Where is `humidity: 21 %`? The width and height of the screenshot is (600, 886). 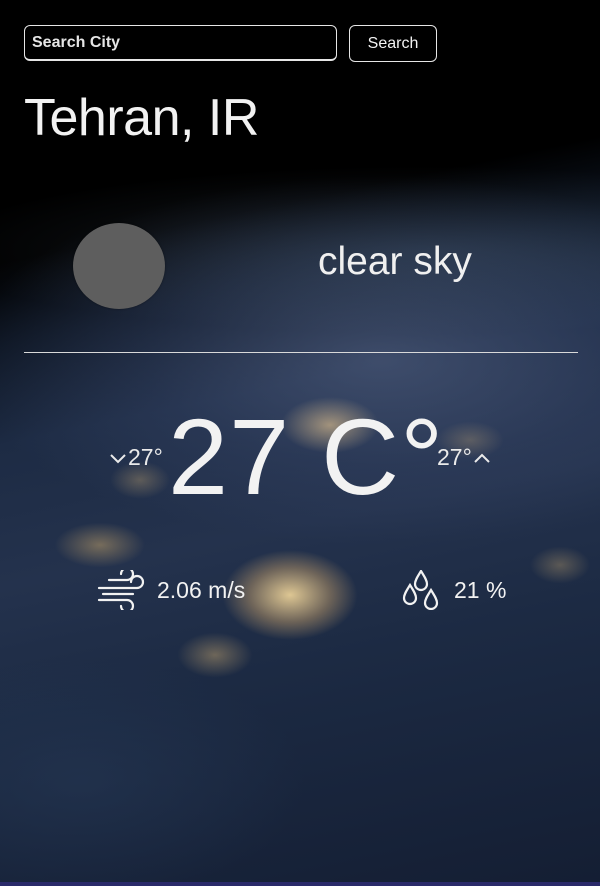
humidity: 21 % is located at coordinates (454, 590).